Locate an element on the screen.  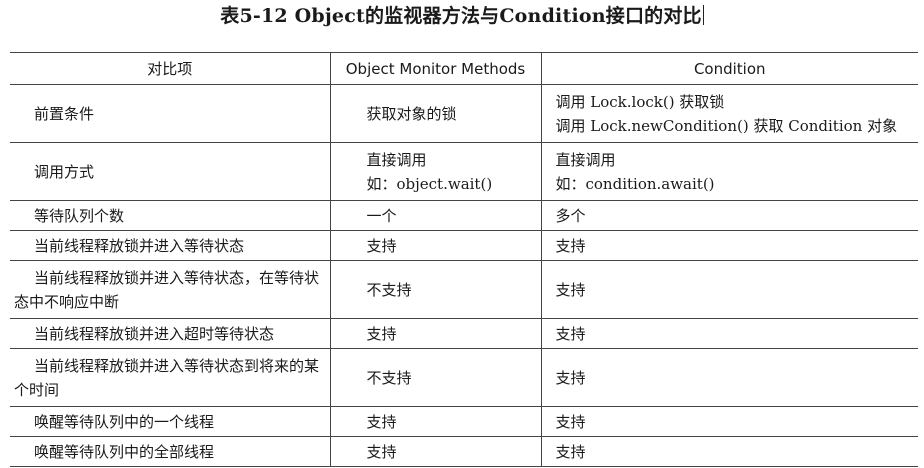
table-row: 当前线程释放锁并进入超时等待状态 支持 支持 is located at coordinates (464, 333).